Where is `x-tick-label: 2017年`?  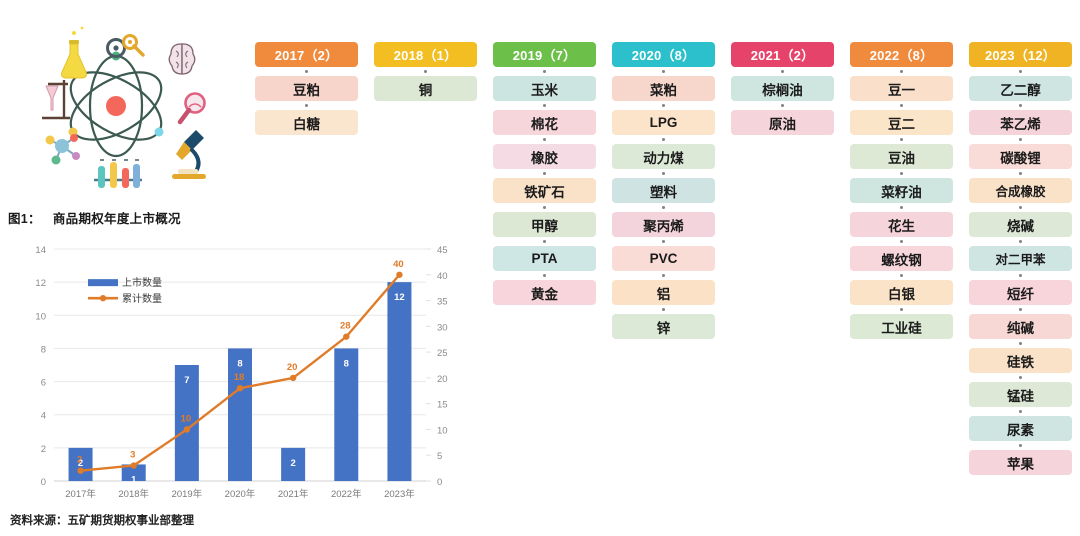
x-tick-label: 2017年 is located at coordinates (80, 494).